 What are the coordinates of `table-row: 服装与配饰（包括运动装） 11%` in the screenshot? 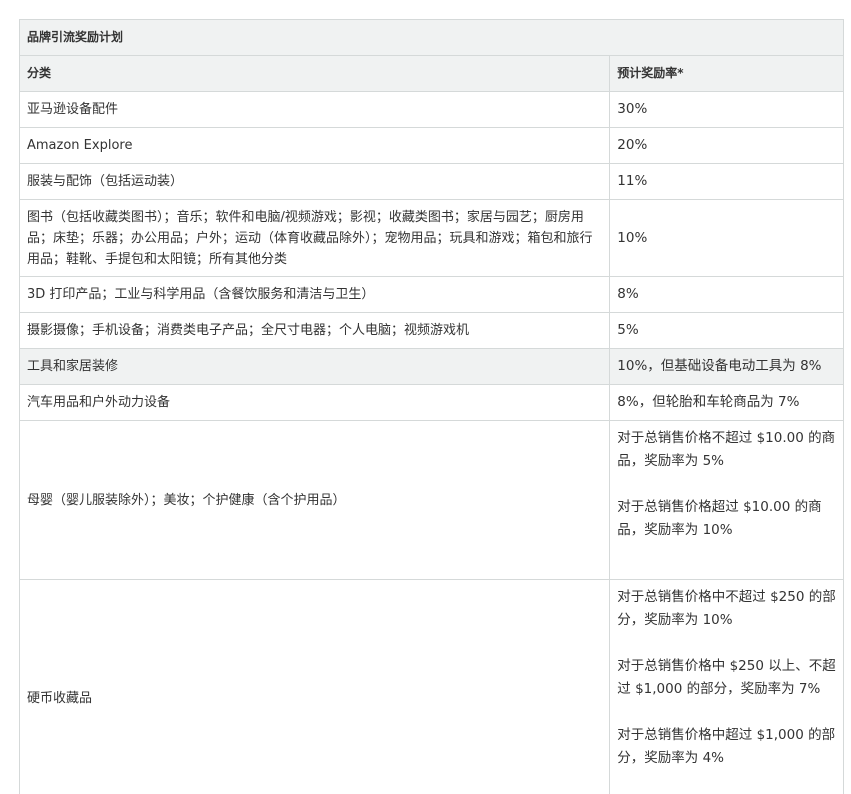 It's located at (431, 181).